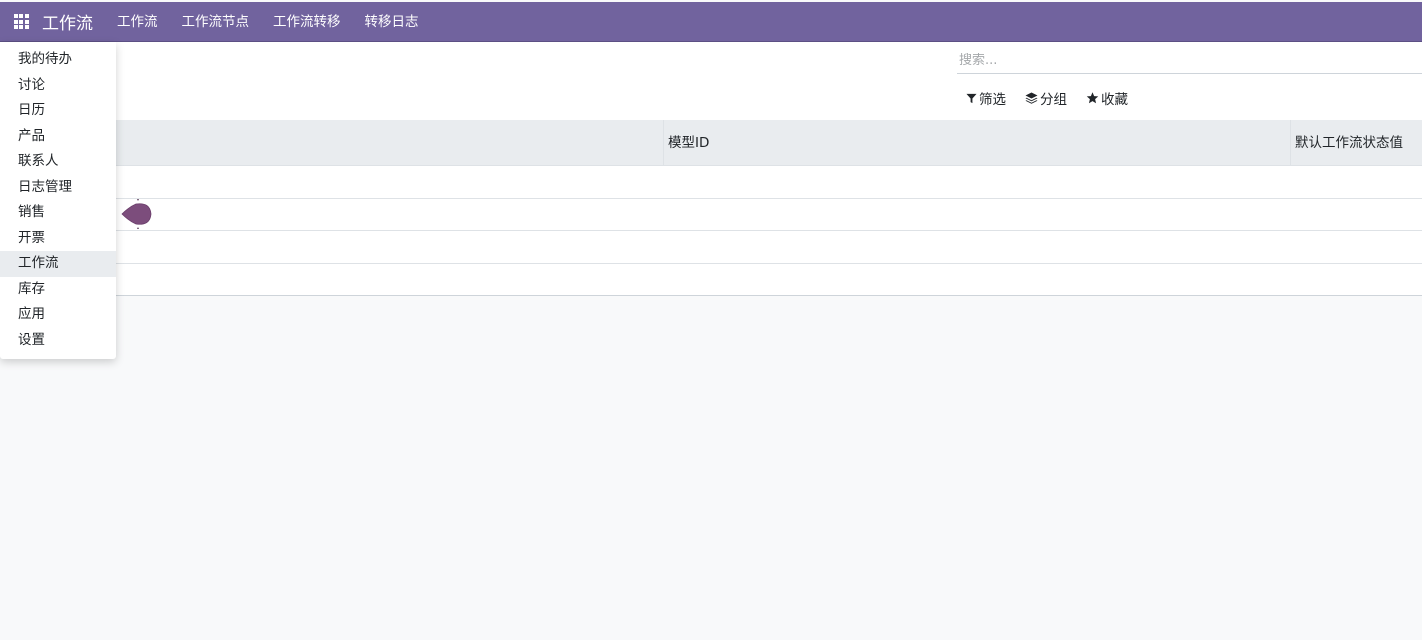 The height and width of the screenshot is (640, 1422). Describe the element at coordinates (992, 100) in the screenshot. I see `filter-label: 筛选` at that location.